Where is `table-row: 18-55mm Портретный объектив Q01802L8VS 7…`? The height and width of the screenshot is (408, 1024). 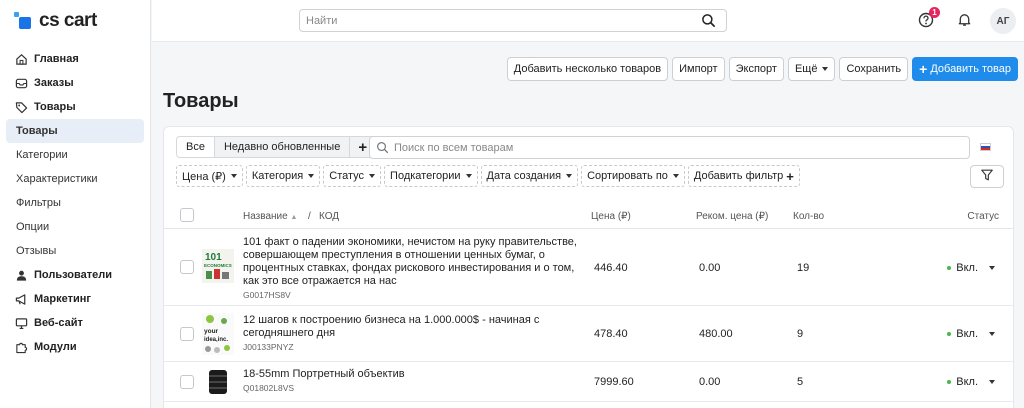
table-row: 18-55mm Портретный объектив Q01802L8VS 7… is located at coordinates (588, 382).